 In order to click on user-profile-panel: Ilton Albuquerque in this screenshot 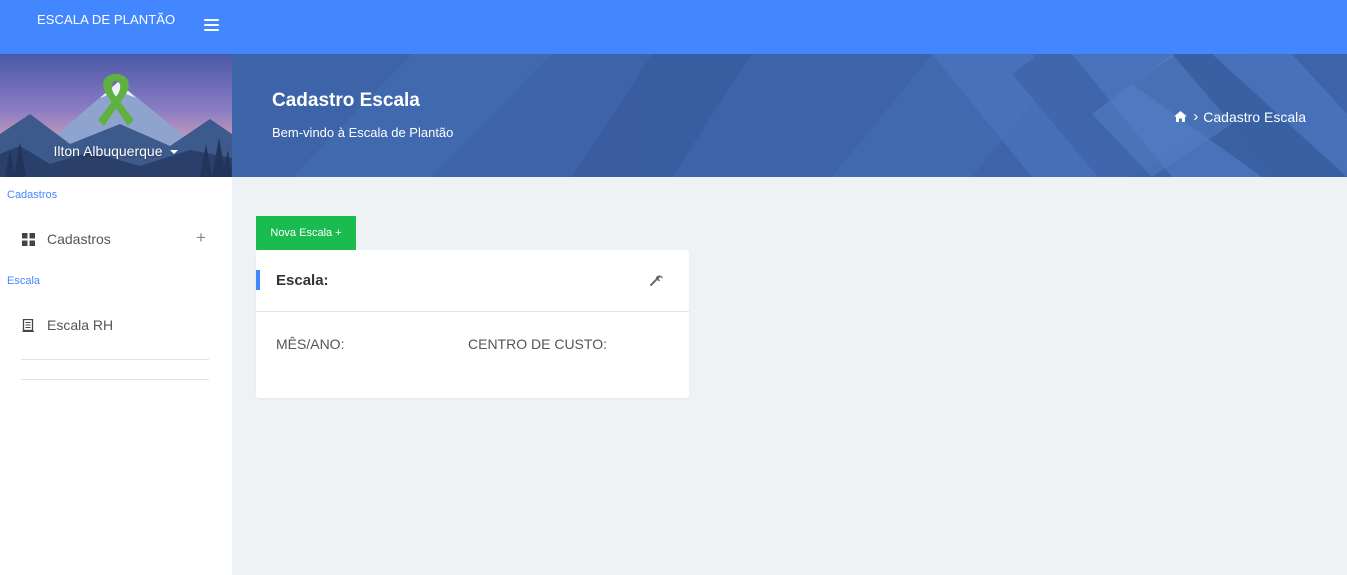, I will do `click(116, 115)`.